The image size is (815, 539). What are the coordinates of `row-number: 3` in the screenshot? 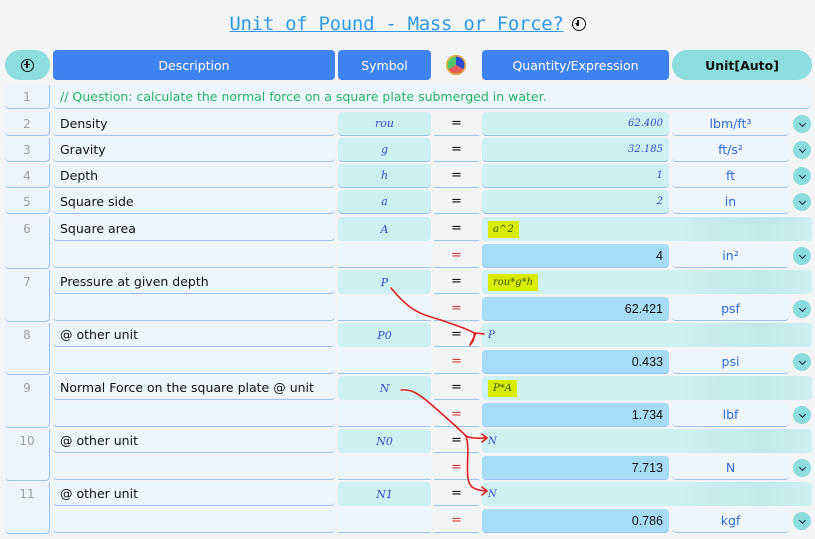 It's located at (27, 150).